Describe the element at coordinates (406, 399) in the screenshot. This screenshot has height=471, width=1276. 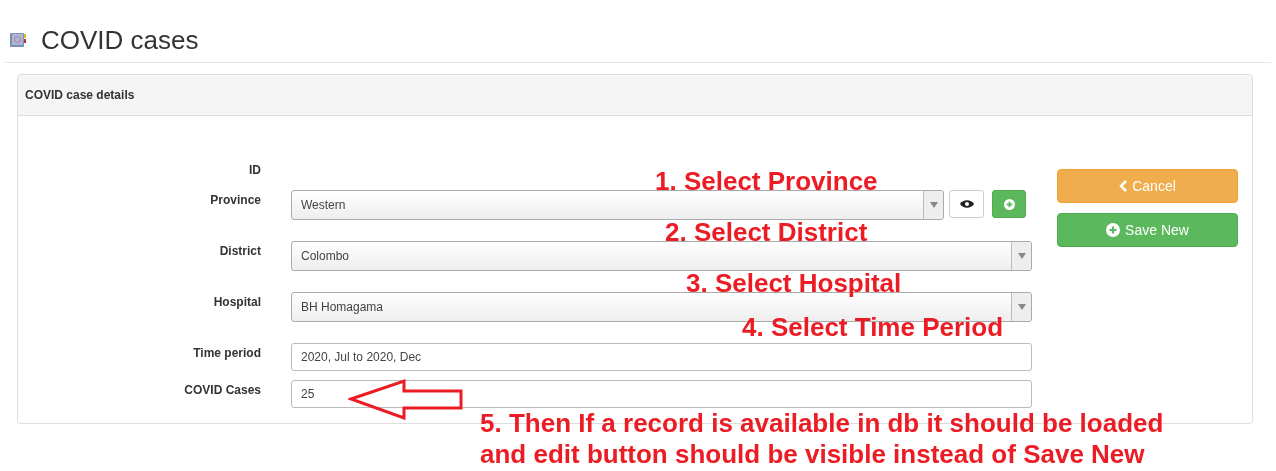
I see `arrow-icon` at that location.